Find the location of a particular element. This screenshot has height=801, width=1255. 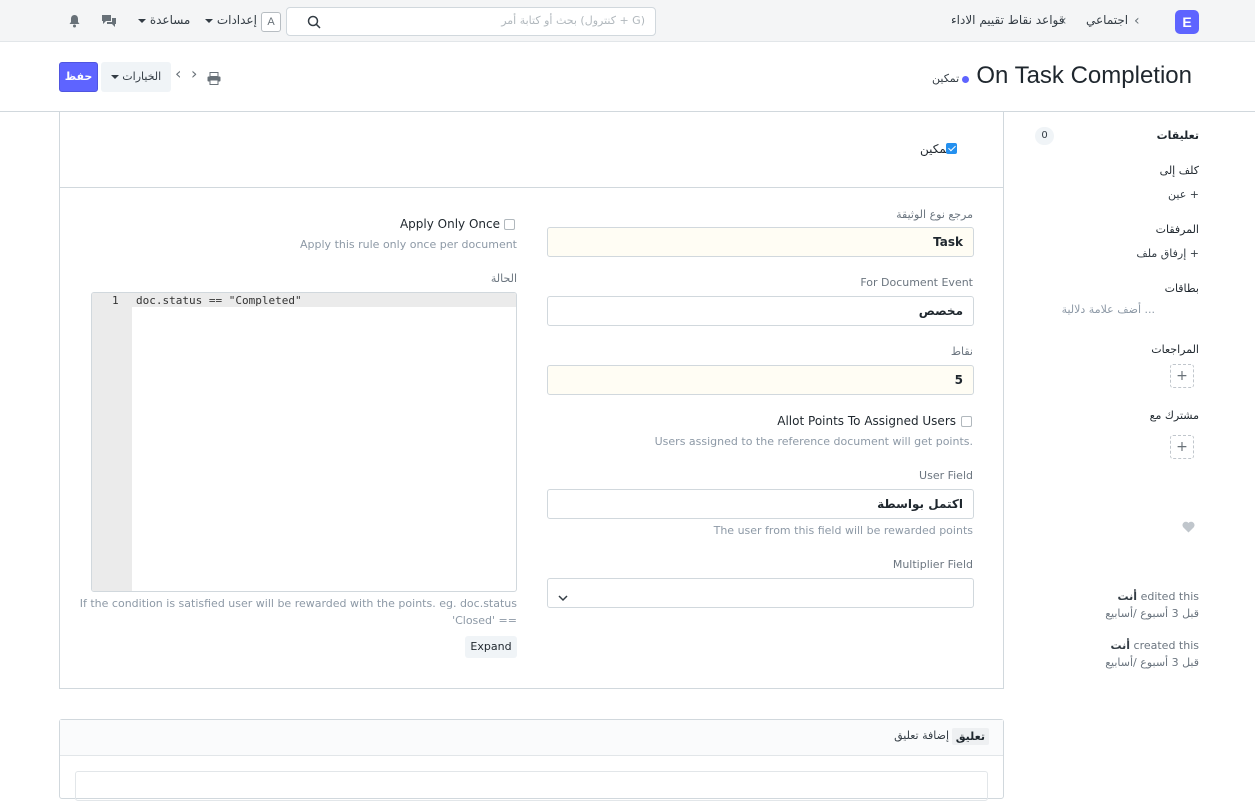

line-gutter is located at coordinates (112, 442).